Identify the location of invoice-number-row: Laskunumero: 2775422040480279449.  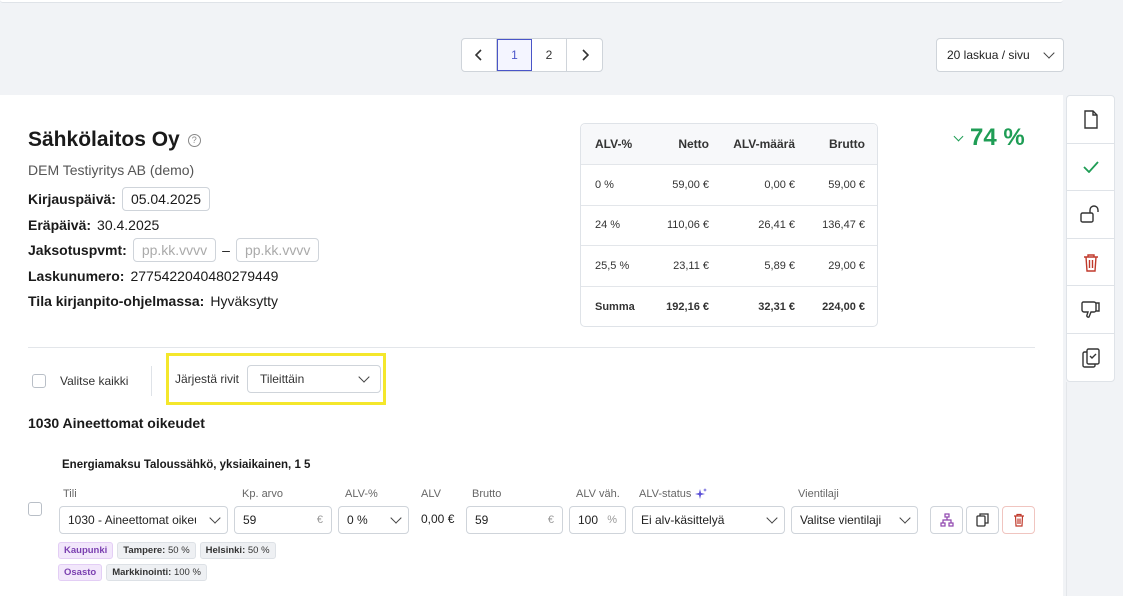
(153, 276).